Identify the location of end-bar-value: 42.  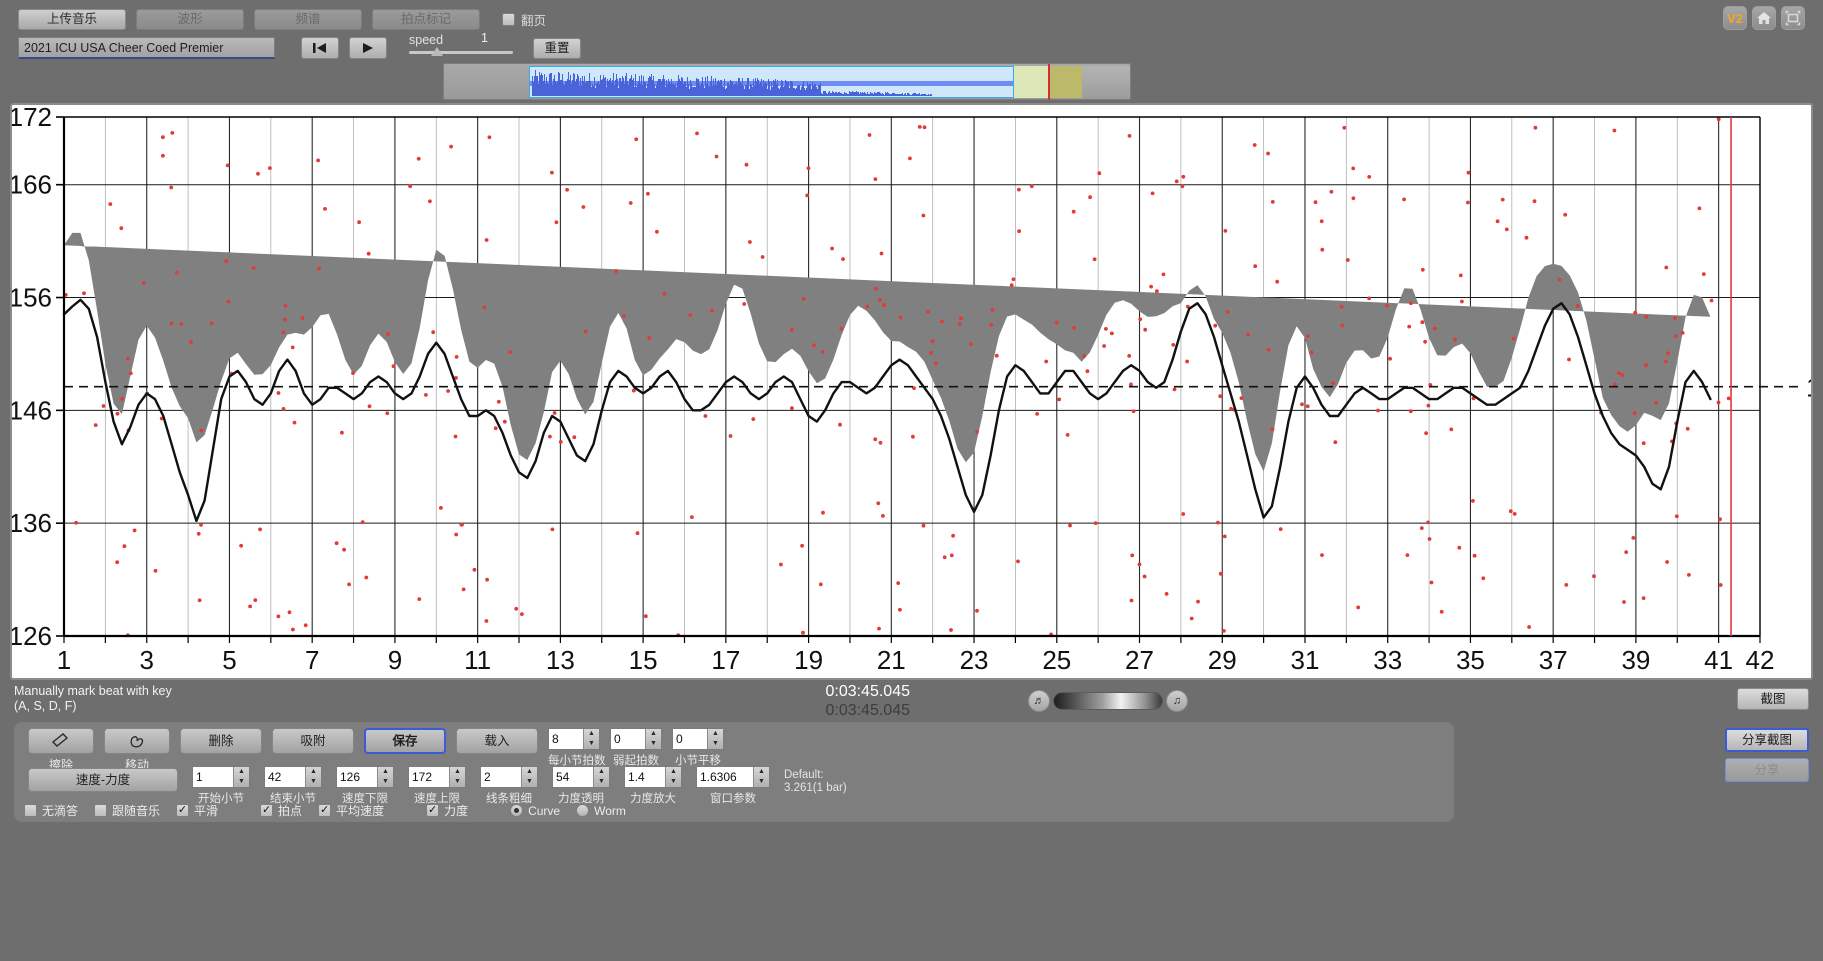
(285, 777).